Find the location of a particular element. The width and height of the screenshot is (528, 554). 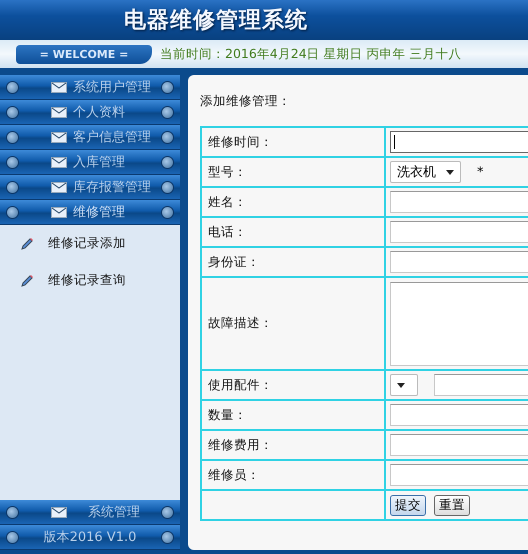

menu-item: 系统管理 is located at coordinates (90, 512).